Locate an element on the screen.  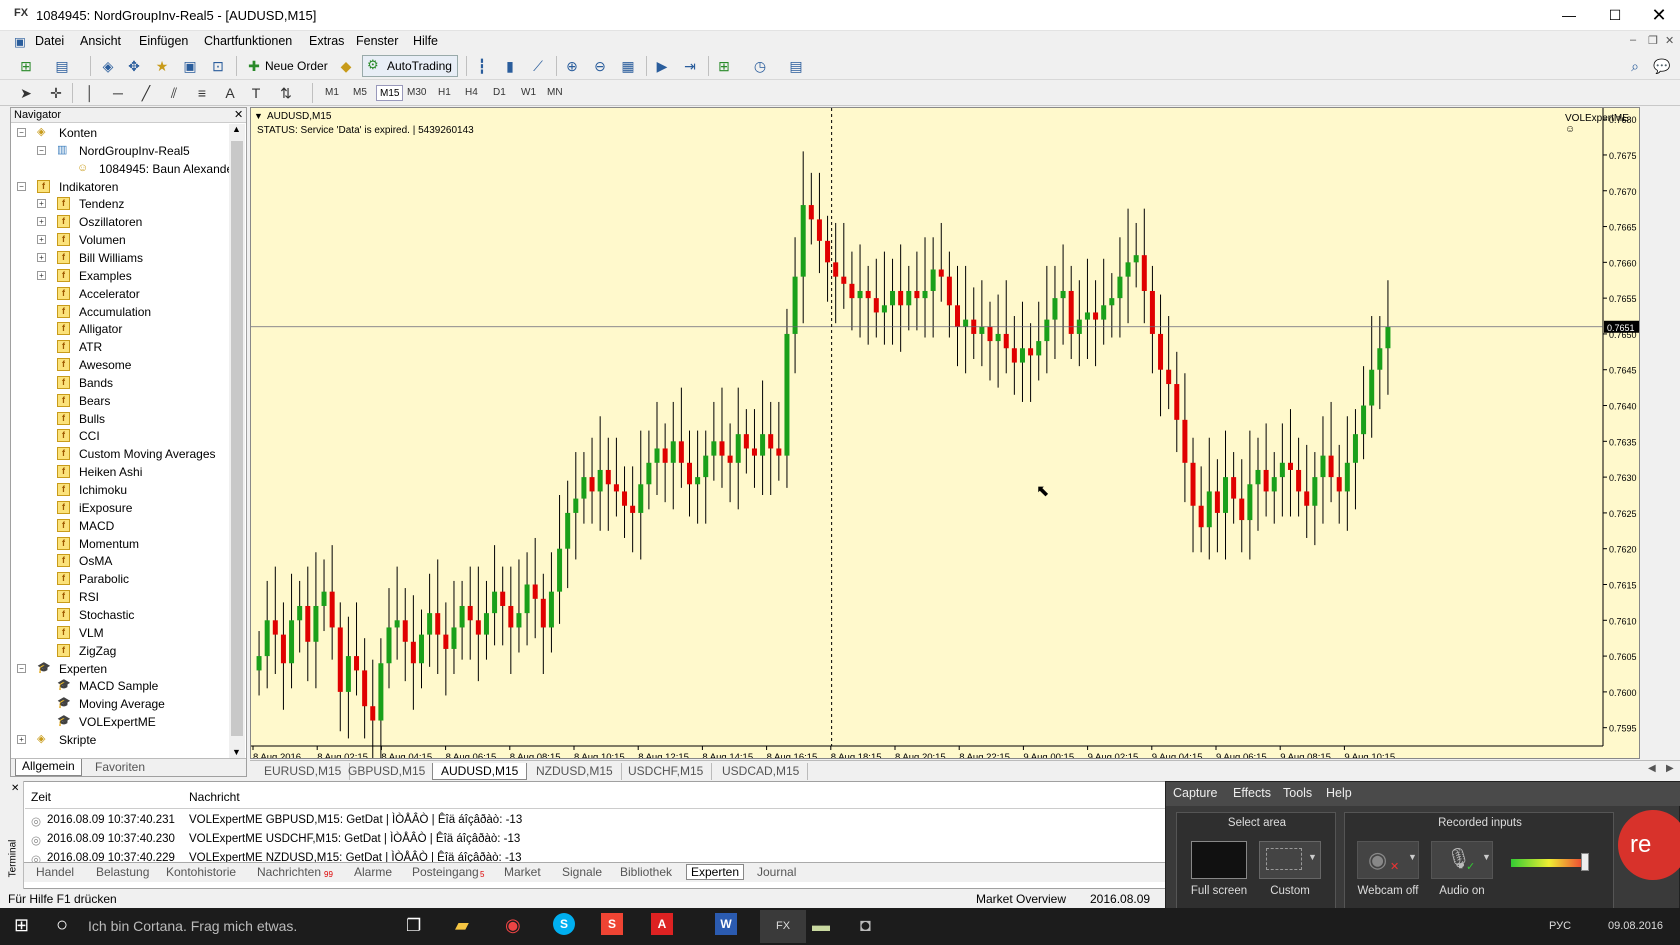
app-s-icon: S is located at coordinates (612, 924).